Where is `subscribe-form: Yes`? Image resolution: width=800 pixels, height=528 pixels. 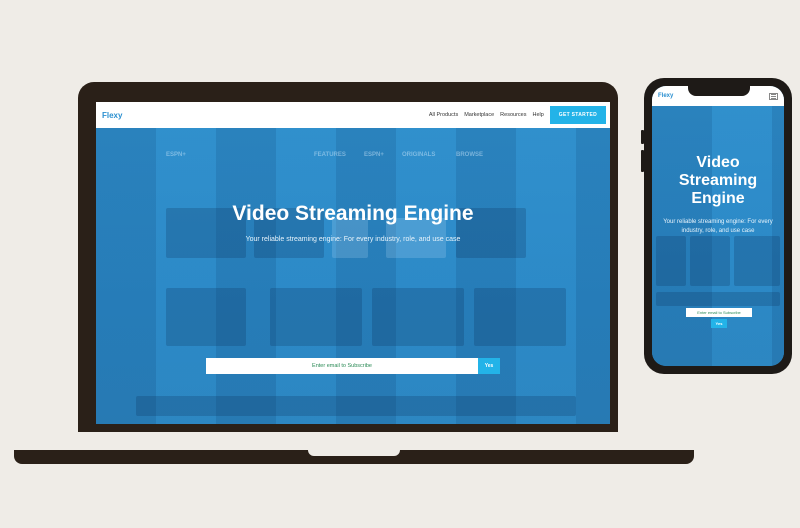
subscribe-form: Yes is located at coordinates (353, 366).